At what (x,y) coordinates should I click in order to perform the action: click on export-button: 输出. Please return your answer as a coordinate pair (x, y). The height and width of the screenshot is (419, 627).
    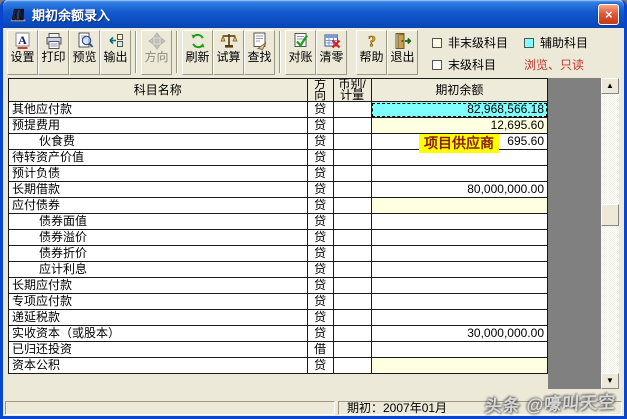
    Looking at the image, I should click on (115, 52).